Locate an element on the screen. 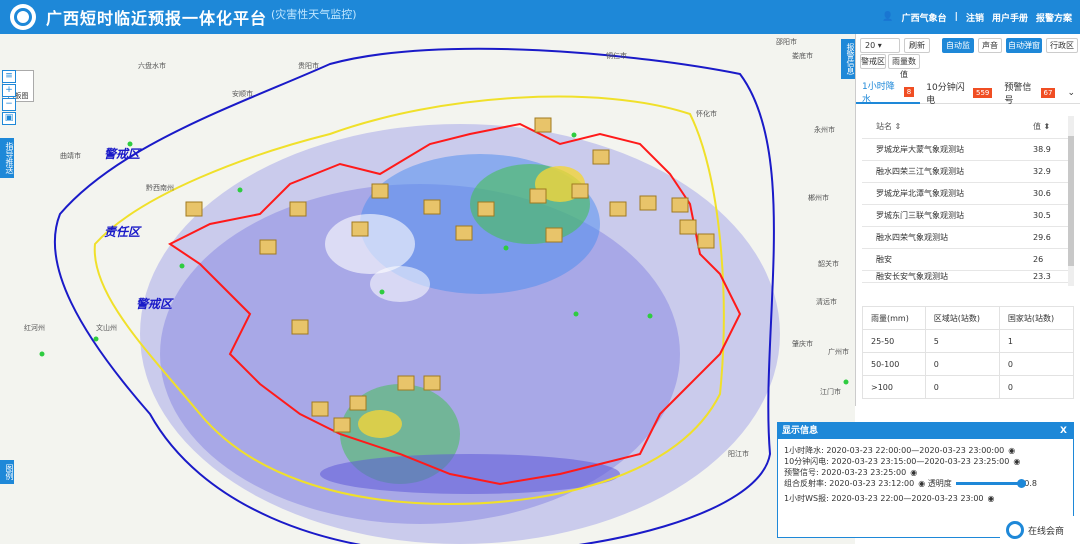 The height and width of the screenshot is (544, 1080). image-icon: ▣ is located at coordinates (9, 118).